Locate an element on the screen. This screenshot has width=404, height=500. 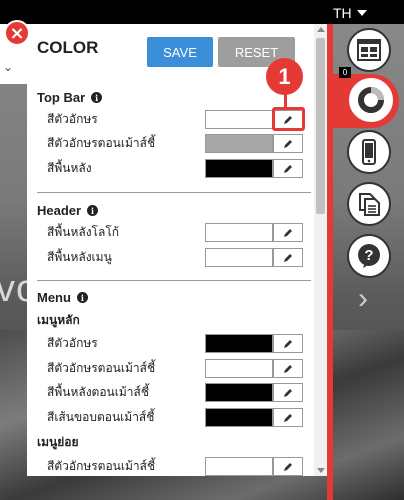
section-title-top-bar: Top Bar i is located at coordinates (70, 97).